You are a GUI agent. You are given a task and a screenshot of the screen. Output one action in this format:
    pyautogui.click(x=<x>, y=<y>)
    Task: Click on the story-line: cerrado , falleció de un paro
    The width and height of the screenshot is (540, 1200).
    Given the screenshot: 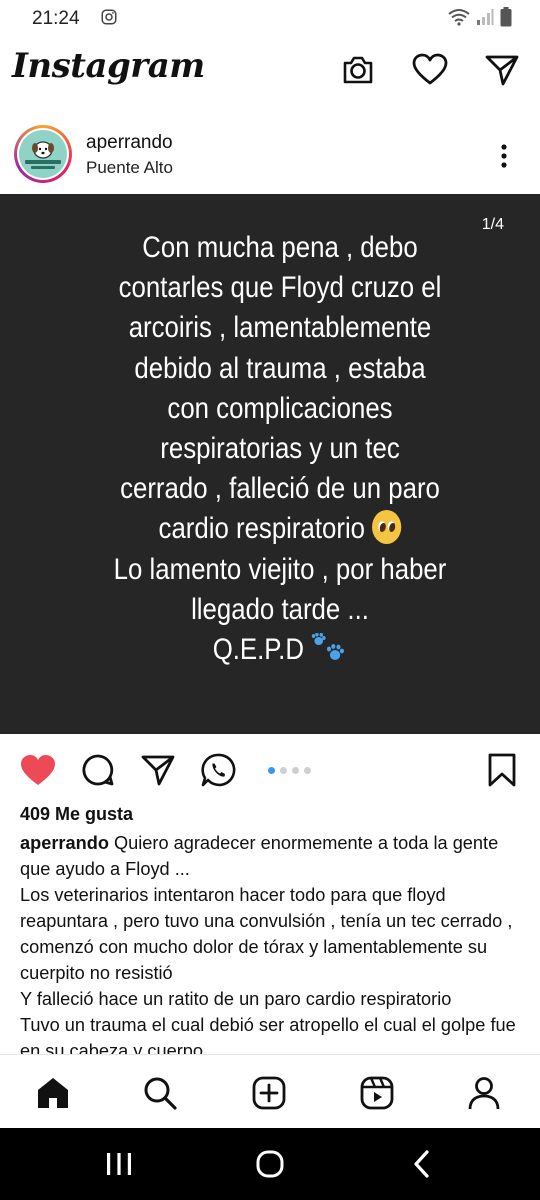 What is the action you would take?
    pyautogui.click(x=280, y=489)
    